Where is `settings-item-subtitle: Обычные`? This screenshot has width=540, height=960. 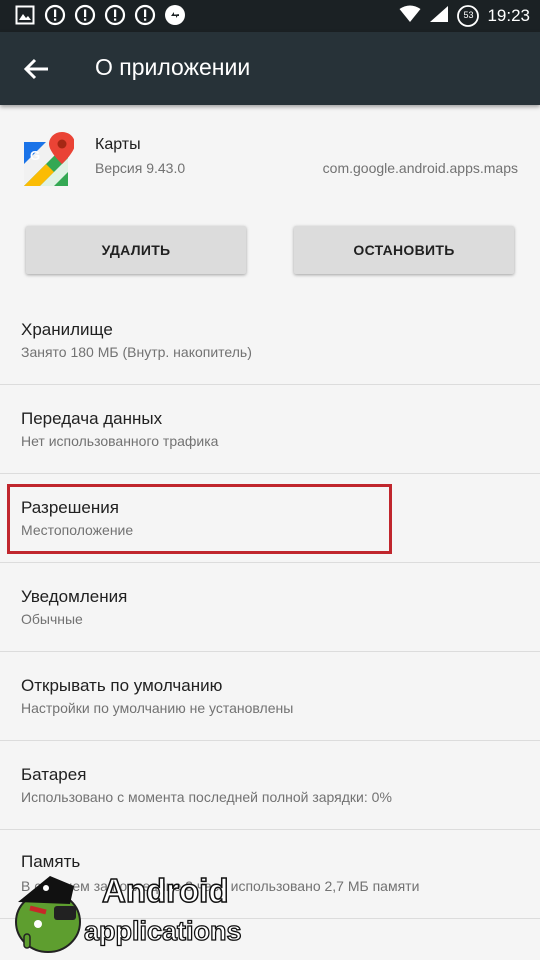 settings-item-subtitle: Обычные is located at coordinates (52, 619).